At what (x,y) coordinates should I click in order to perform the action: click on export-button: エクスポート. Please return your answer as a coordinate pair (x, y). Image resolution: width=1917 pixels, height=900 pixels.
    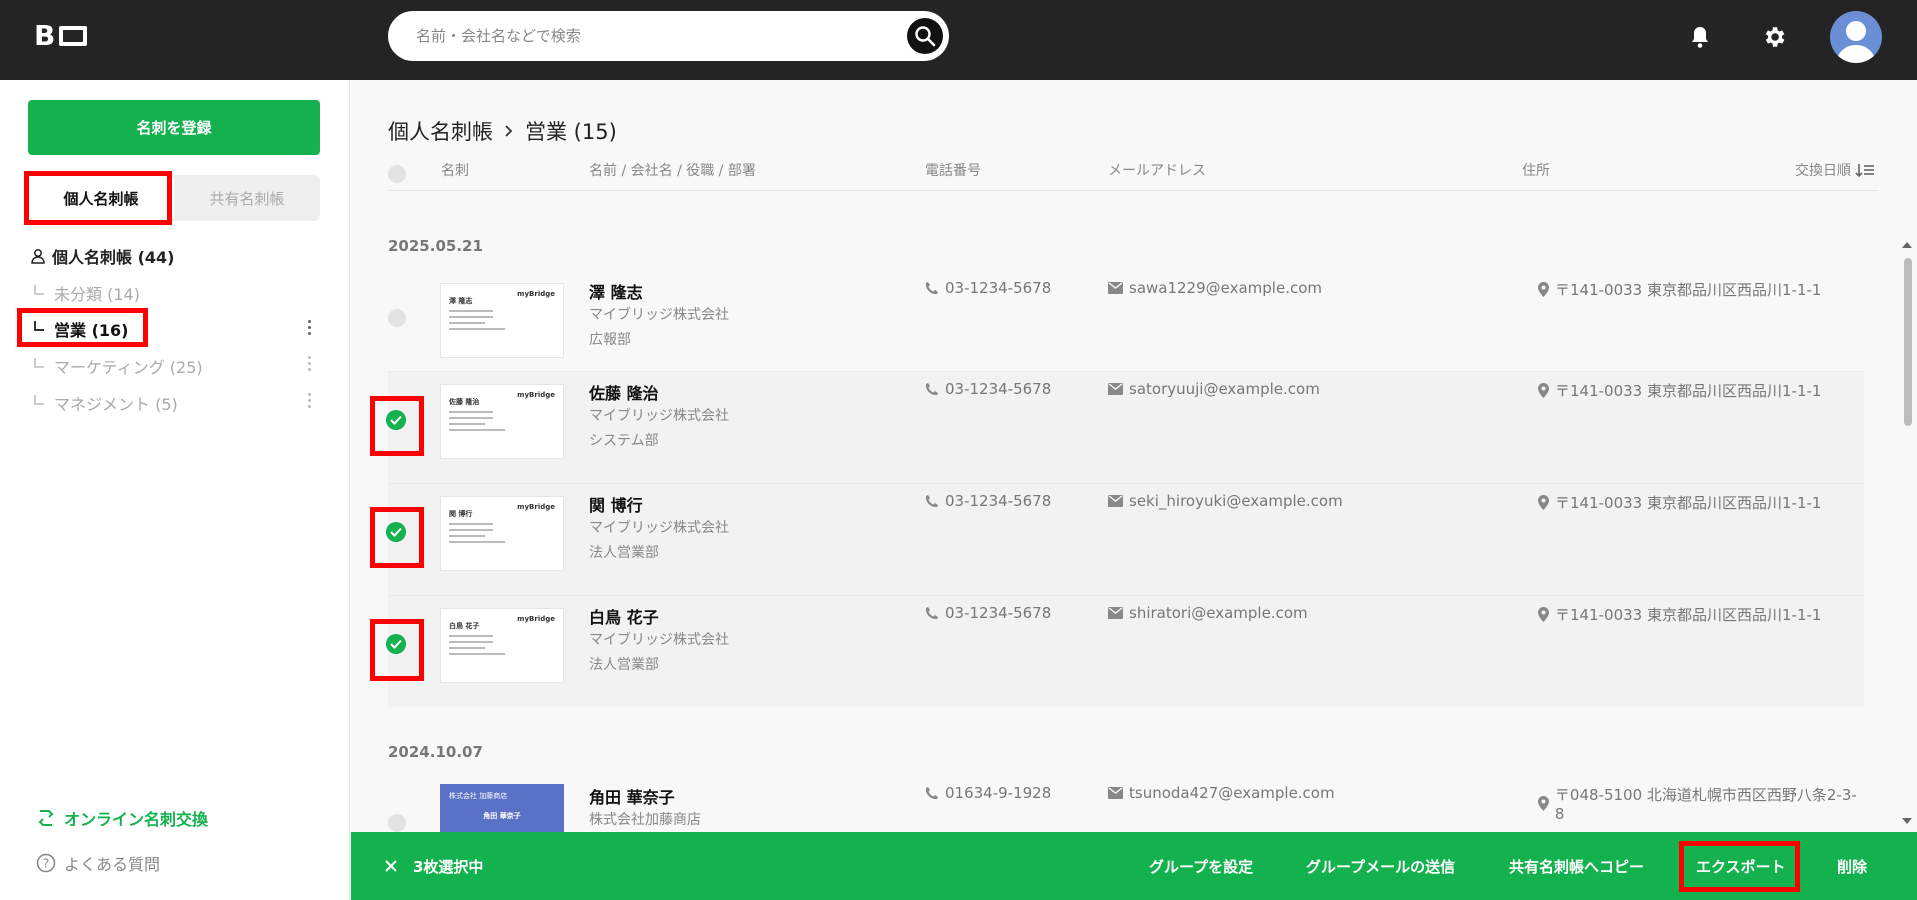
    Looking at the image, I should click on (1741, 866).